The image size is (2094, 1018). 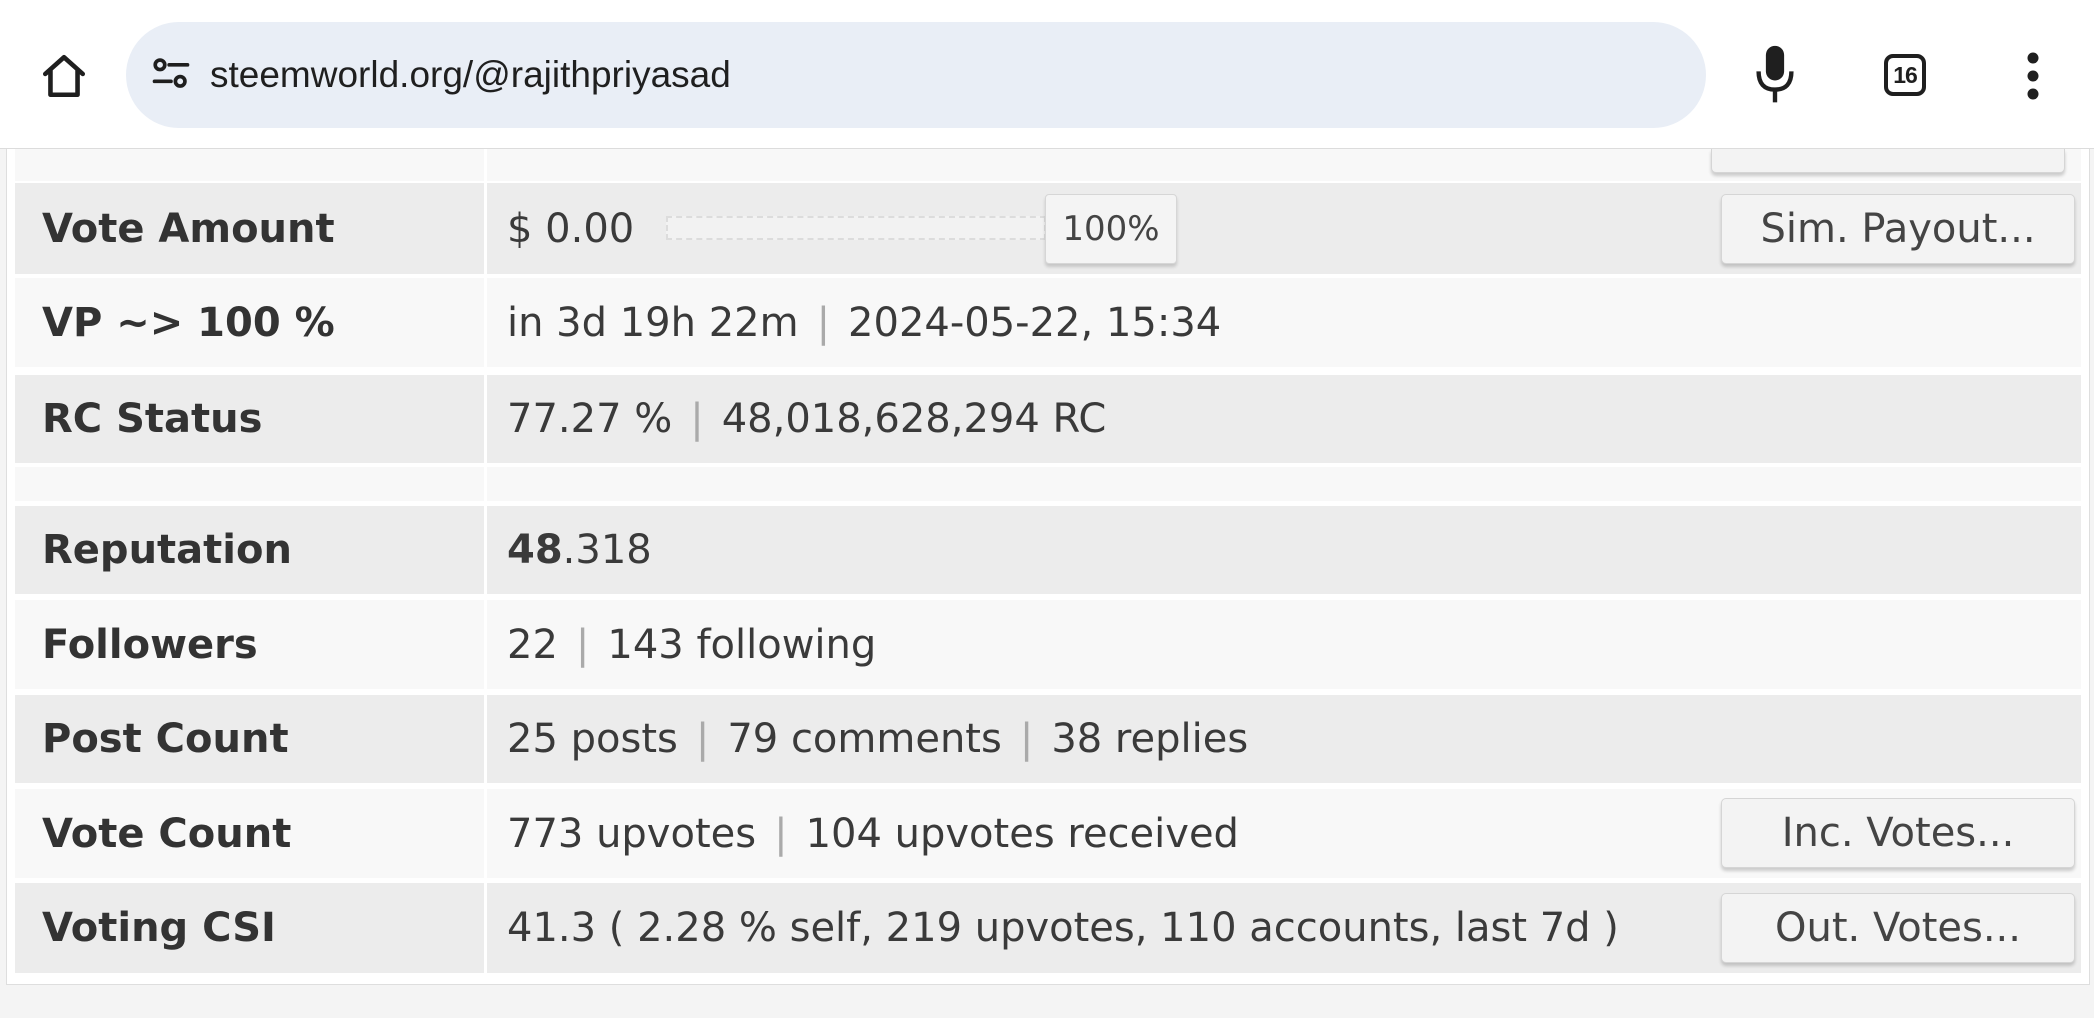 I want to click on browser-toolbar: steemworld.org/@rajithpriyasad 16, so click(x=1047, y=74).